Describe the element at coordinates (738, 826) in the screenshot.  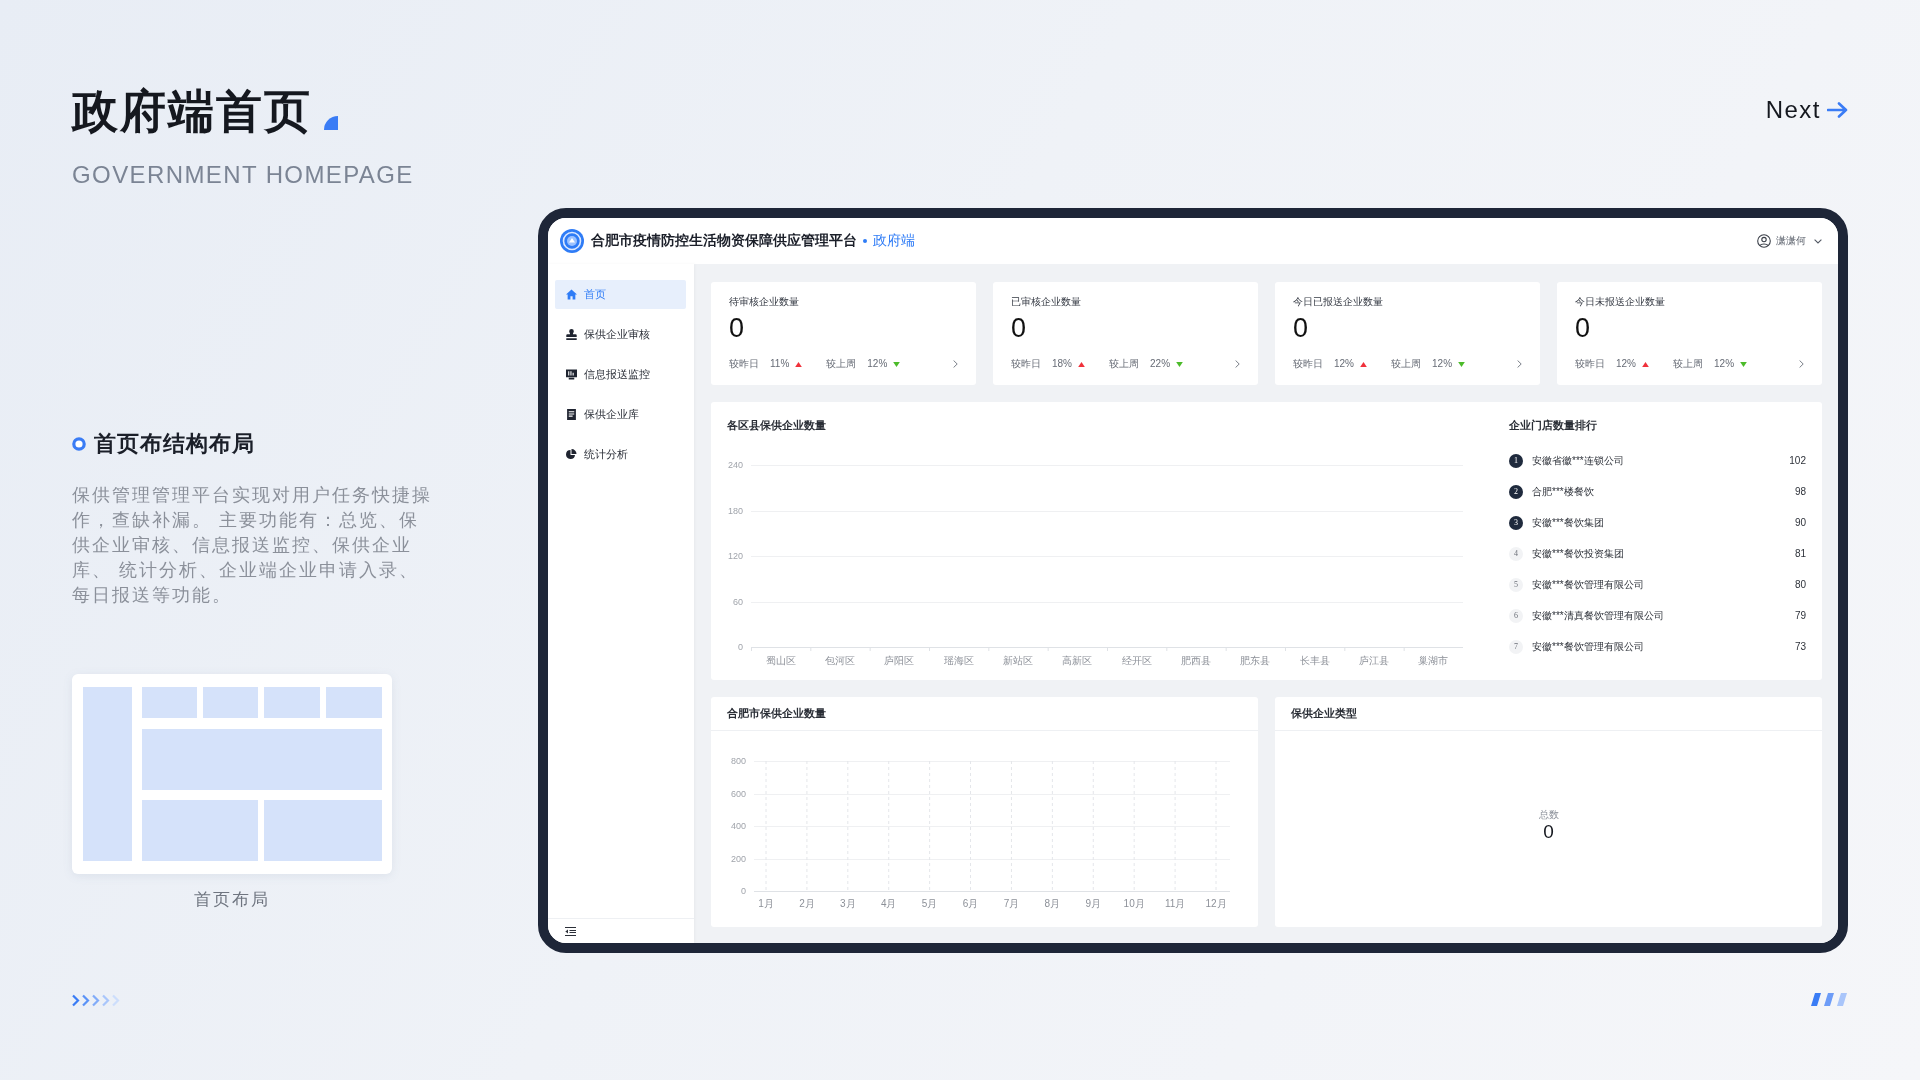
I see `axis-label: 400` at that location.